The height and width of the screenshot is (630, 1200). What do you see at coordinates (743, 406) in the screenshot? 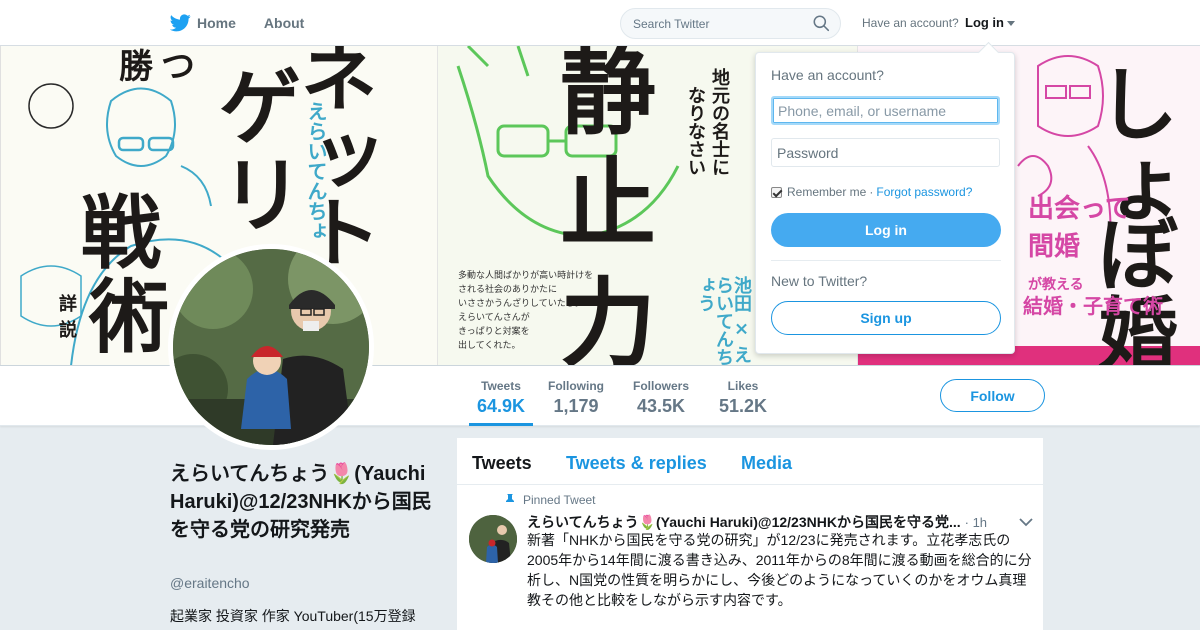
I see `stat-value: 51.2K` at bounding box center [743, 406].